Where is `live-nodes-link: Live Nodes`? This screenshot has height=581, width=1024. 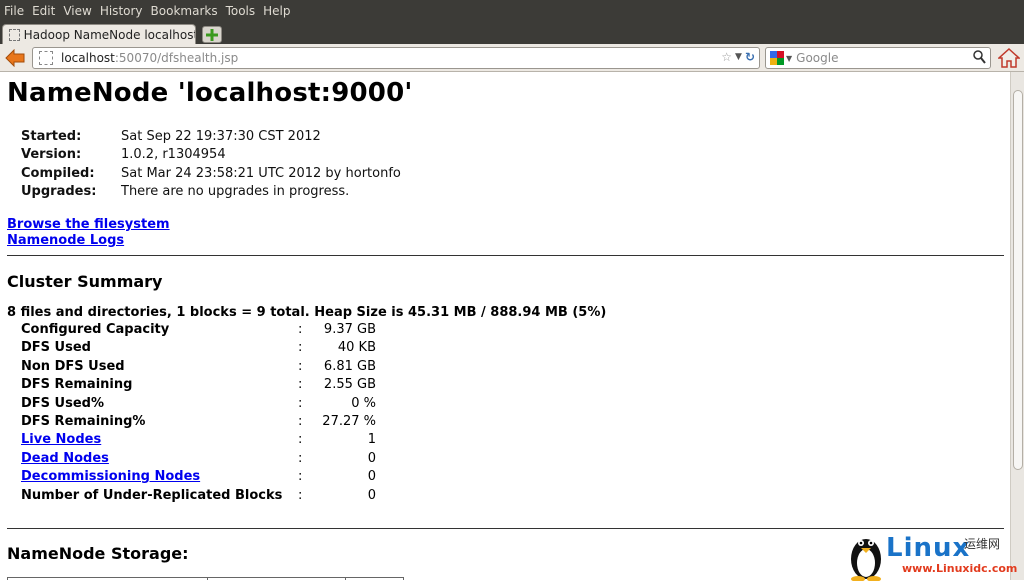
live-nodes-link: Live Nodes is located at coordinates (61, 440).